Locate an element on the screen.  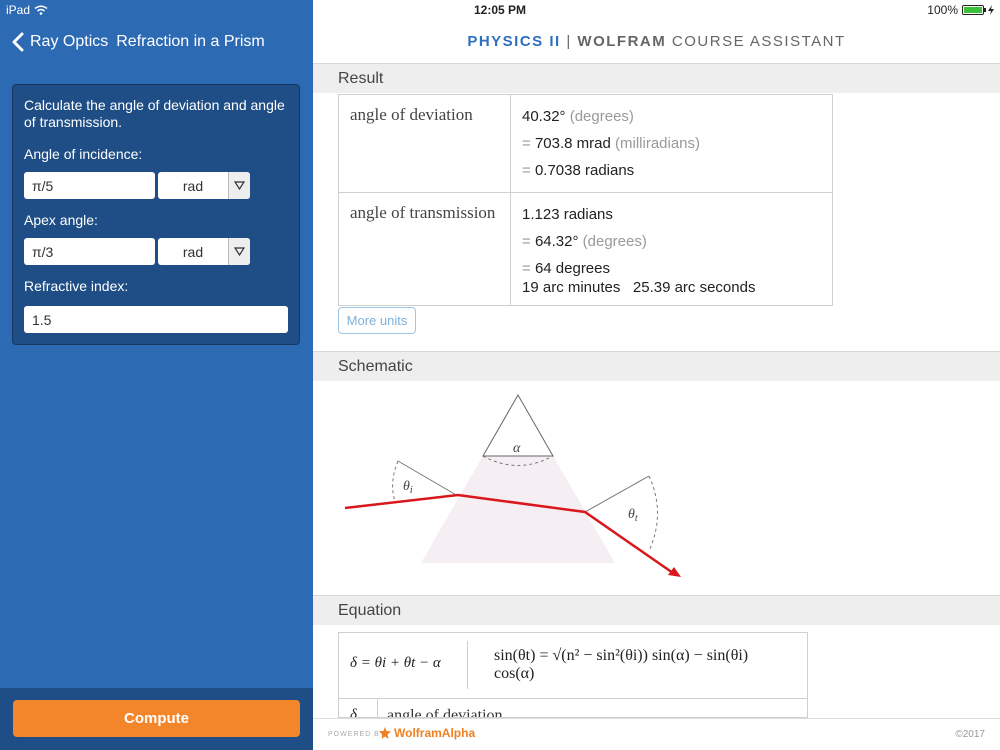
page-title: Refraction in a Prism is located at coordinates (190, 41).